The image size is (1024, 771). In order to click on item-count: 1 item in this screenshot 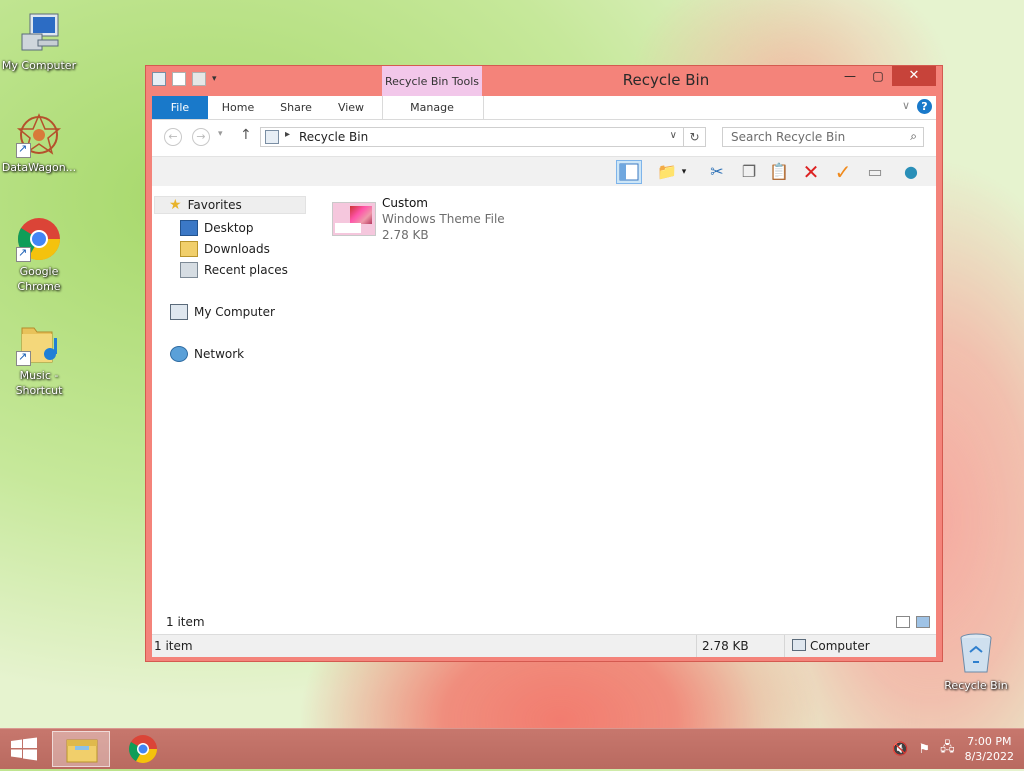, I will do `click(185, 622)`.